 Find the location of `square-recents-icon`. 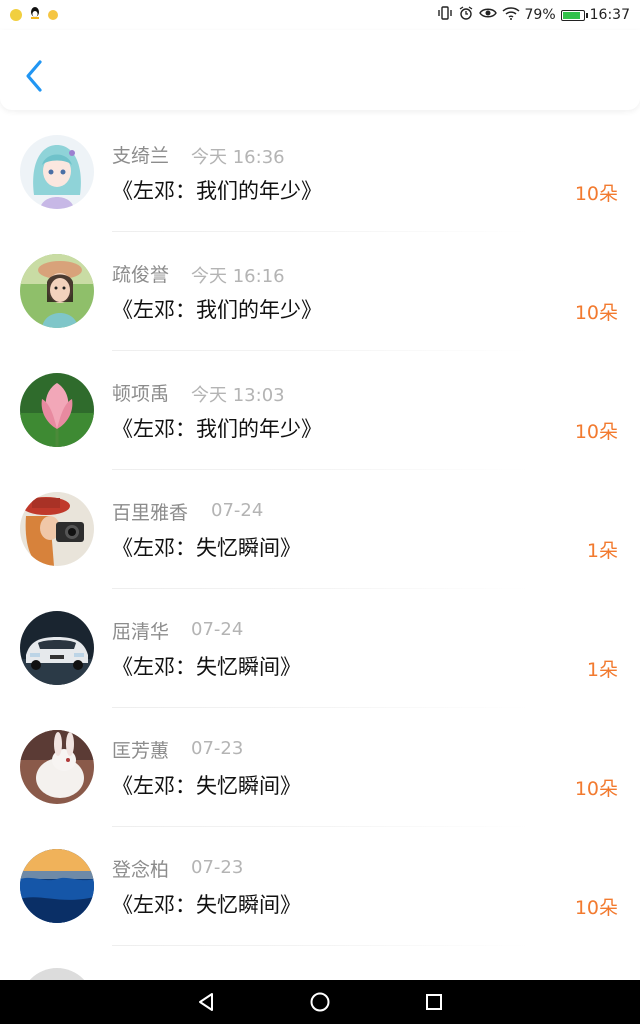

square-recents-icon is located at coordinates (434, 1002).